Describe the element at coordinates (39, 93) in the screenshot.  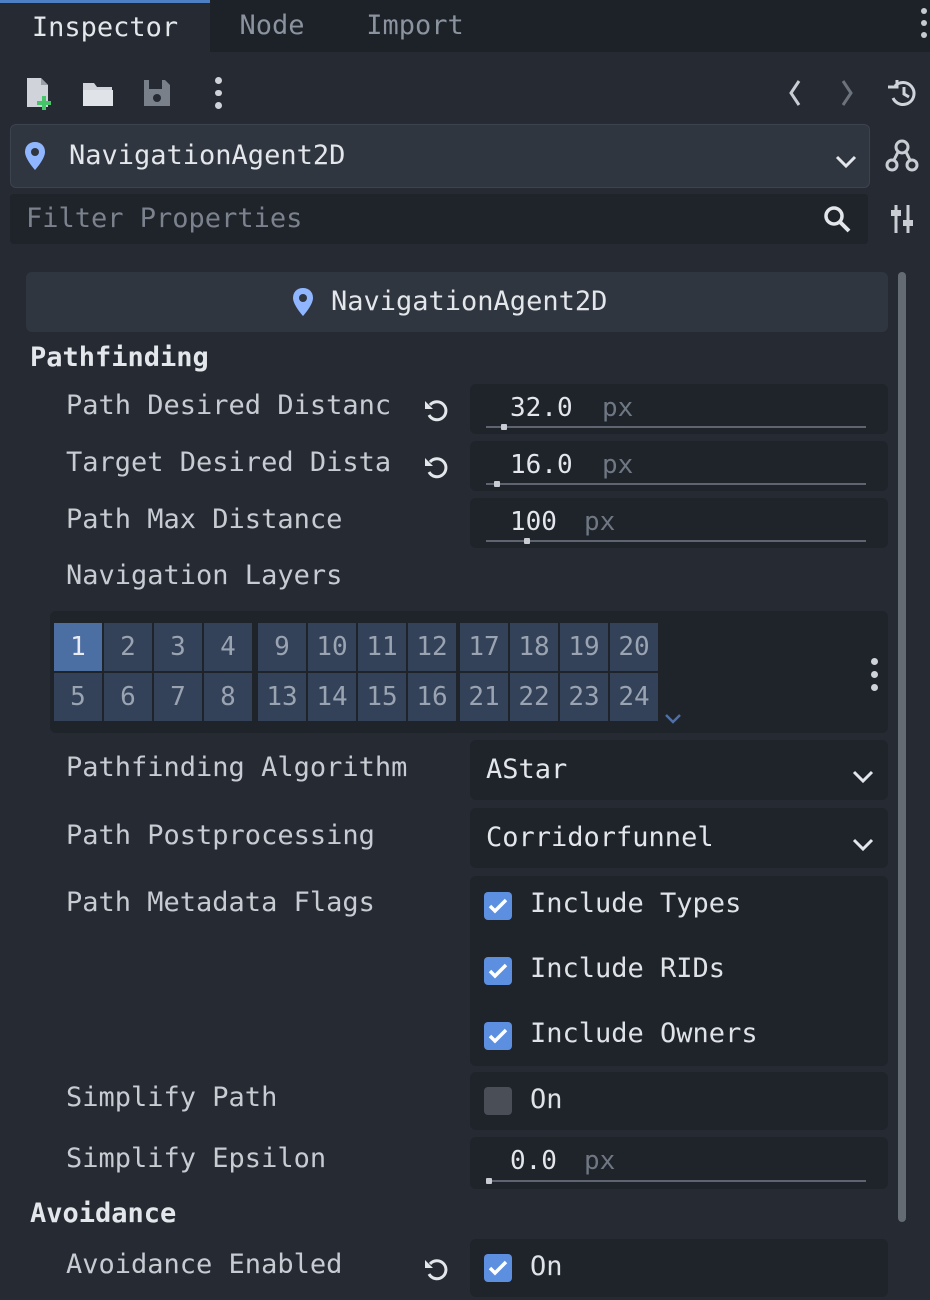
I see `new-resource-icon` at that location.